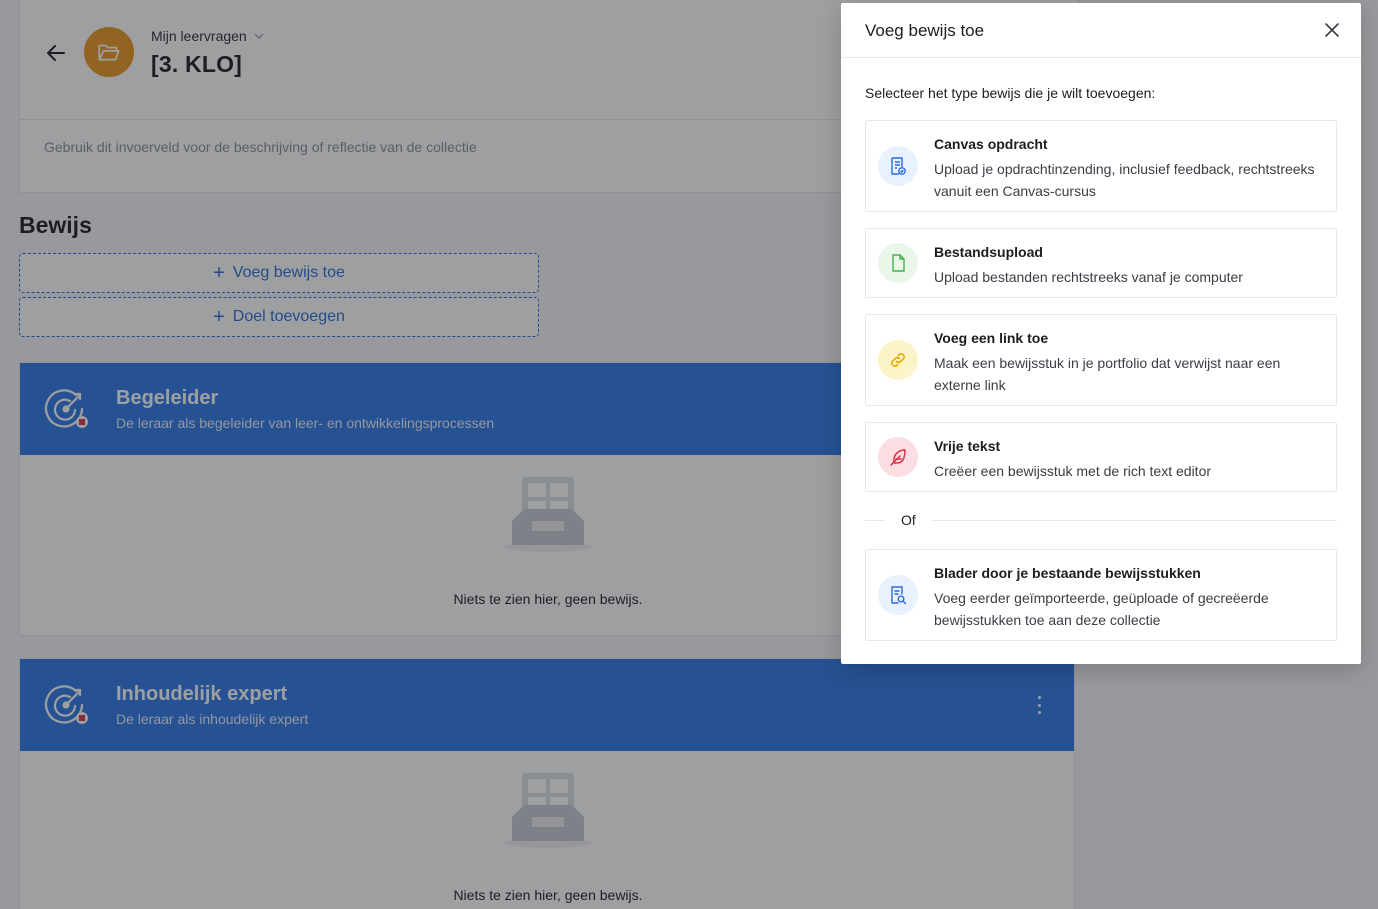  What do you see at coordinates (991, 144) in the screenshot?
I see `option-title: Canvas opdracht` at bounding box center [991, 144].